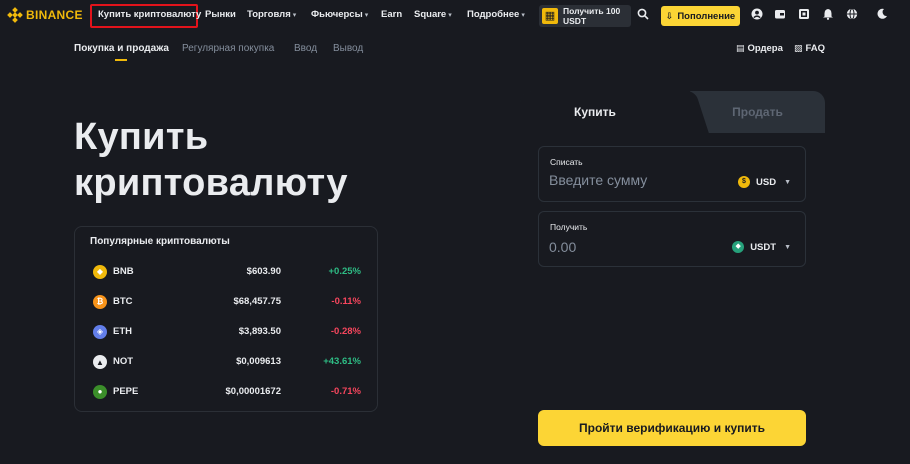 This screenshot has width=910, height=464. I want to click on coin-row: ▲ NOT $0,009613 +43.61%, so click(227, 363).